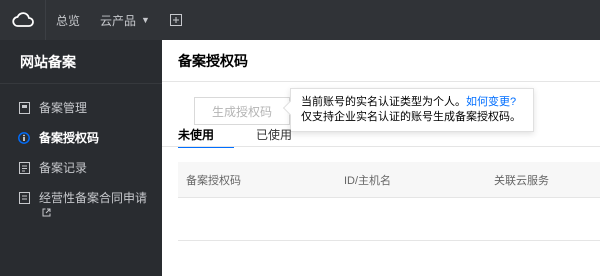 Image resolution: width=600 pixels, height=276 pixels. Describe the element at coordinates (491, 102) in the screenshot. I see `how-to-change-link: 如何变更?` at that location.